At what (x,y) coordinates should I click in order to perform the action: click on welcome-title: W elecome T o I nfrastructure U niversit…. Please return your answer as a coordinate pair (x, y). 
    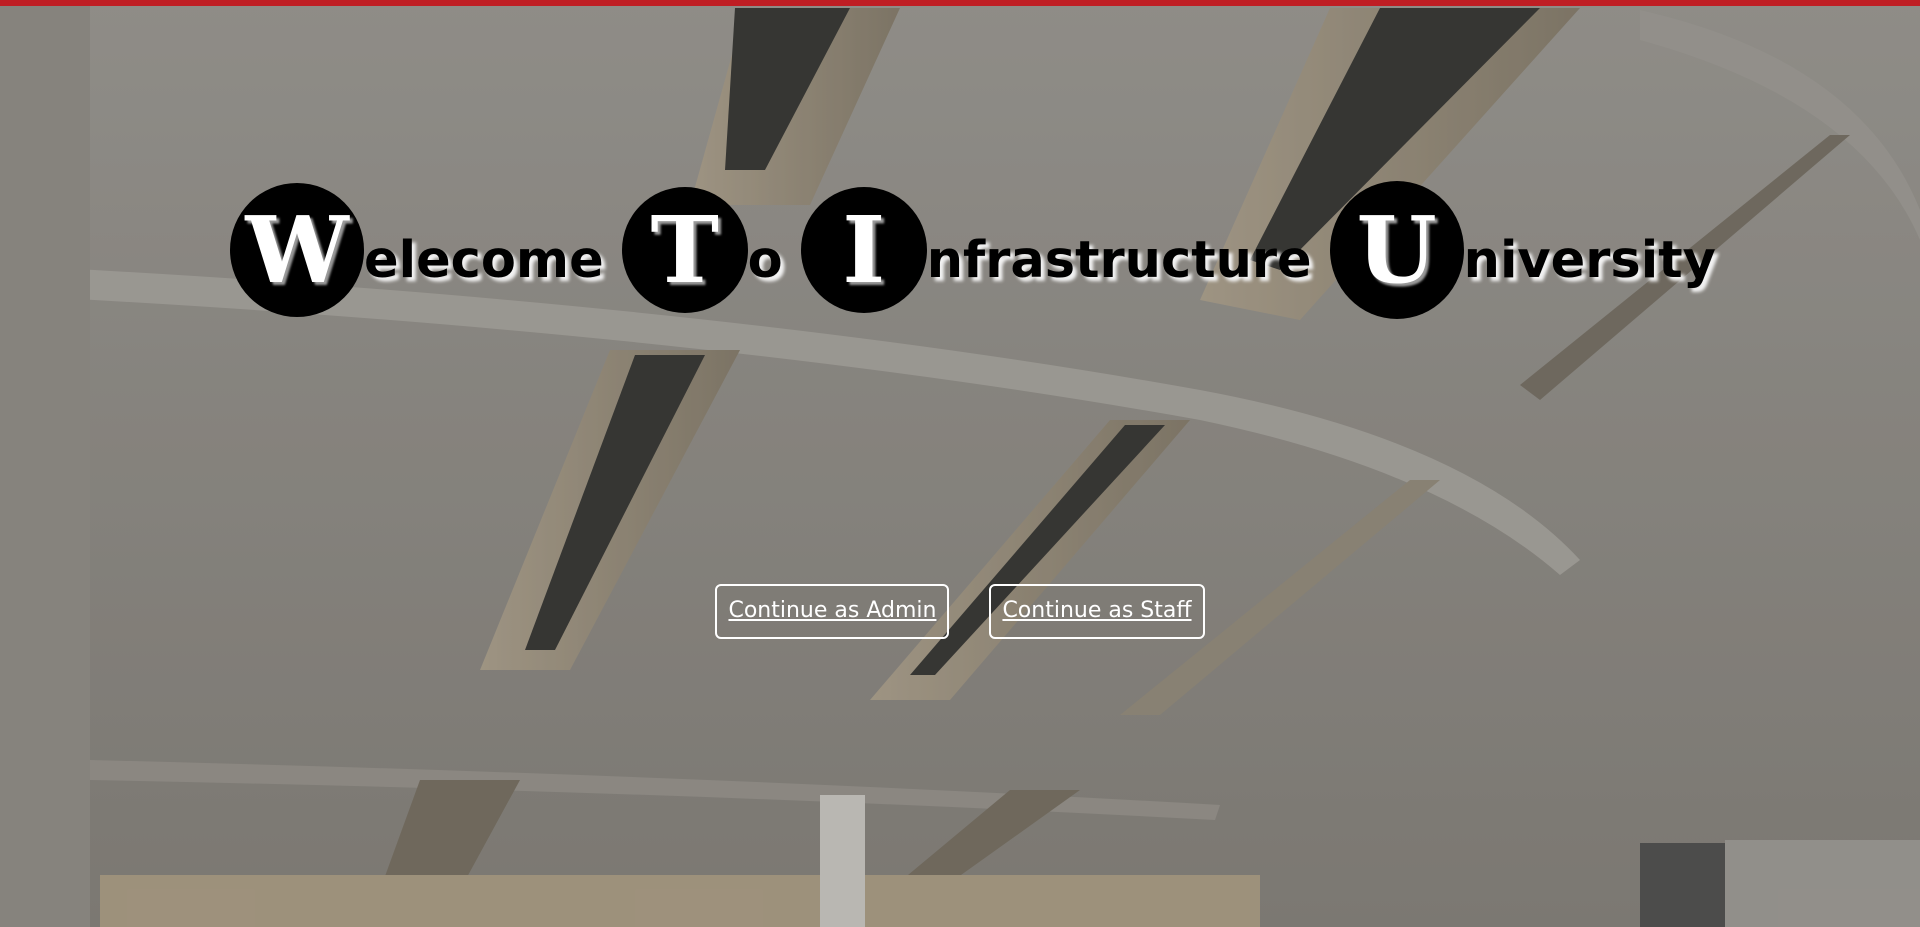
    Looking at the image, I should click on (973, 250).